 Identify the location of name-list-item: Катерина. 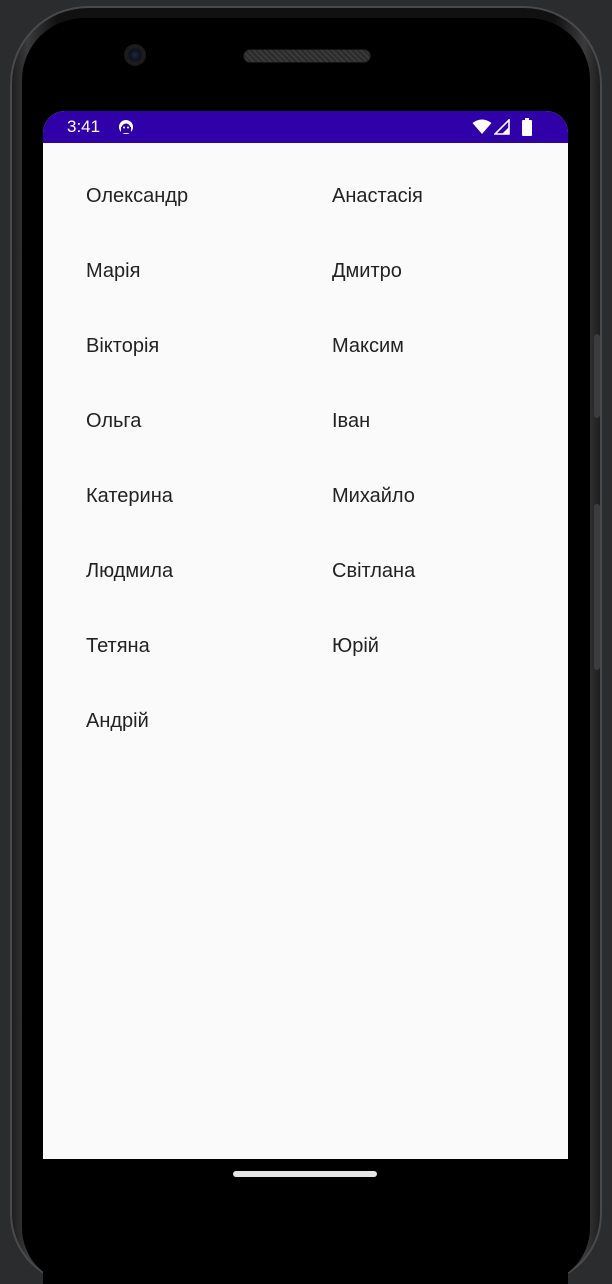
(129, 496).